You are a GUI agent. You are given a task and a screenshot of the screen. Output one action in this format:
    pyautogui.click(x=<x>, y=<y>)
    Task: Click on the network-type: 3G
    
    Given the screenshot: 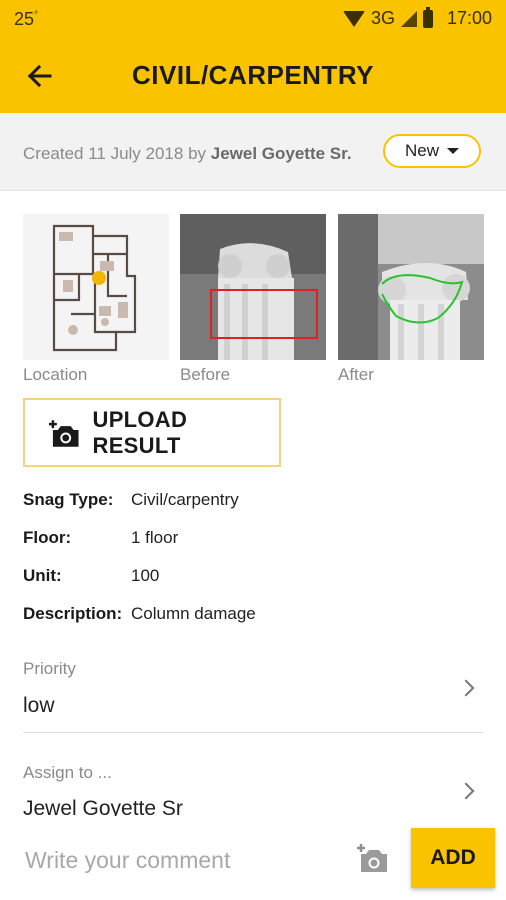 What is the action you would take?
    pyautogui.click(x=382, y=18)
    